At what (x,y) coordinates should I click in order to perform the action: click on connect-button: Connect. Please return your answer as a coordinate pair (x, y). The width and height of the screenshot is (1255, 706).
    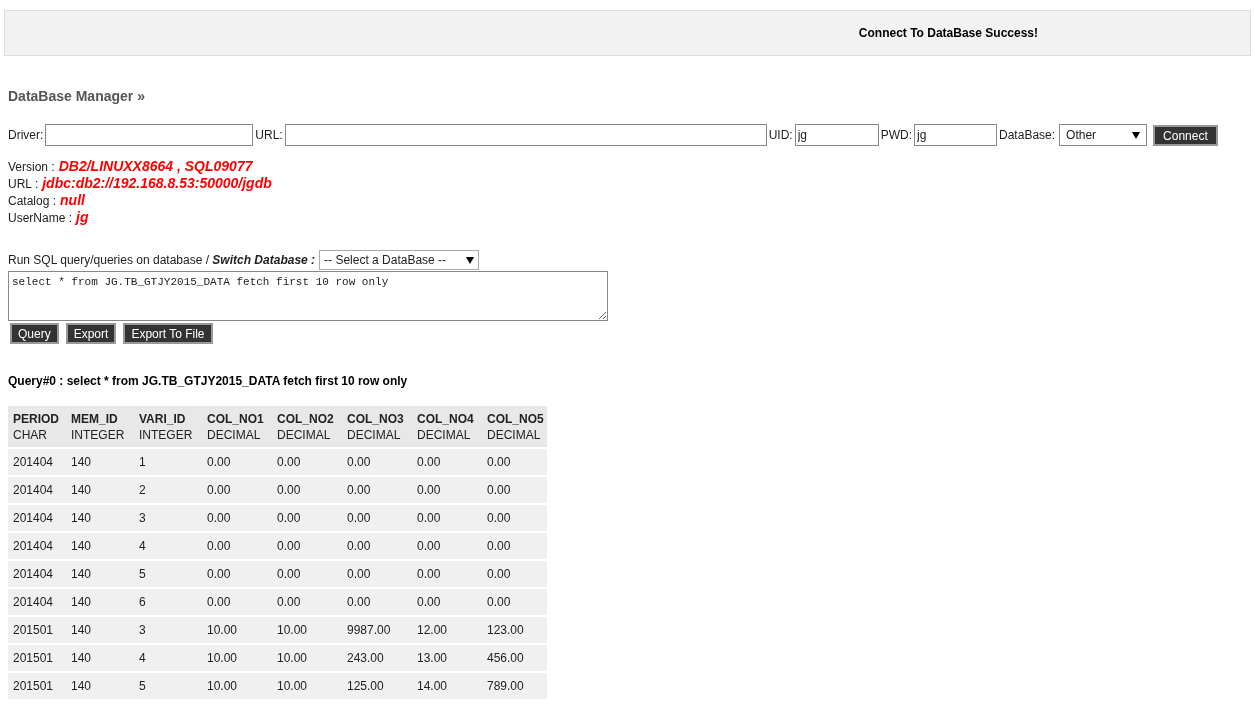
    Looking at the image, I should click on (1185, 135).